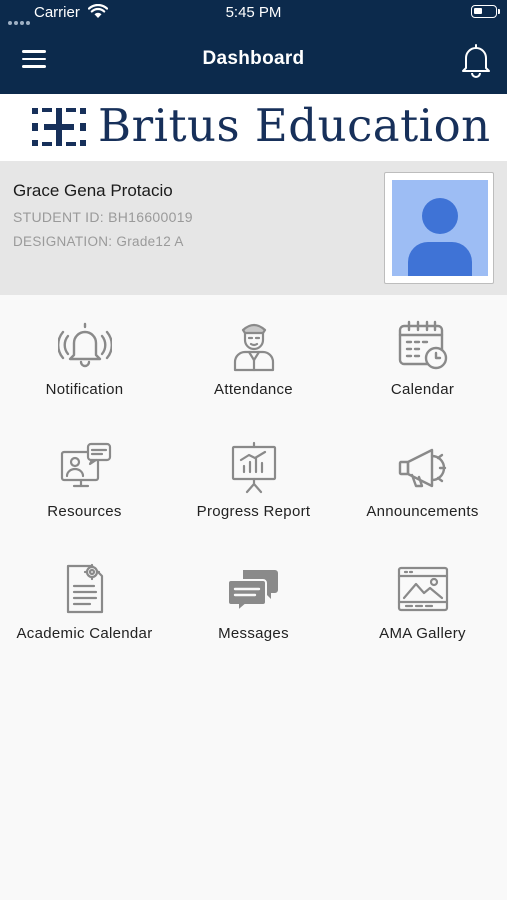 The height and width of the screenshot is (900, 507). What do you see at coordinates (422, 633) in the screenshot?
I see `menu-label-ama-gallery: AMA Gallery` at bounding box center [422, 633].